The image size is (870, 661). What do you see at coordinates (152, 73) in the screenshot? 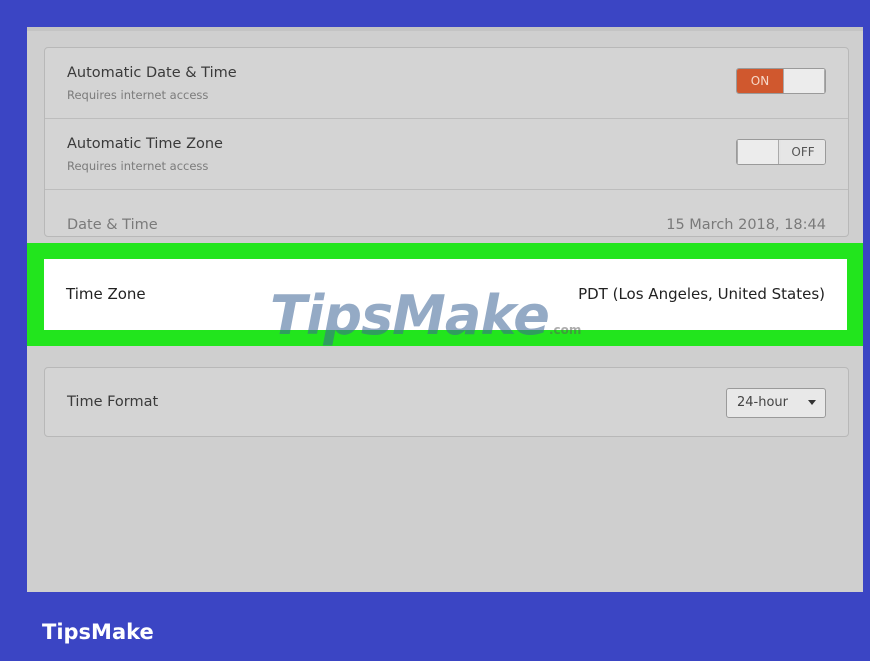
I see `auto-date-time-label: Automatic Date & Time` at bounding box center [152, 73].